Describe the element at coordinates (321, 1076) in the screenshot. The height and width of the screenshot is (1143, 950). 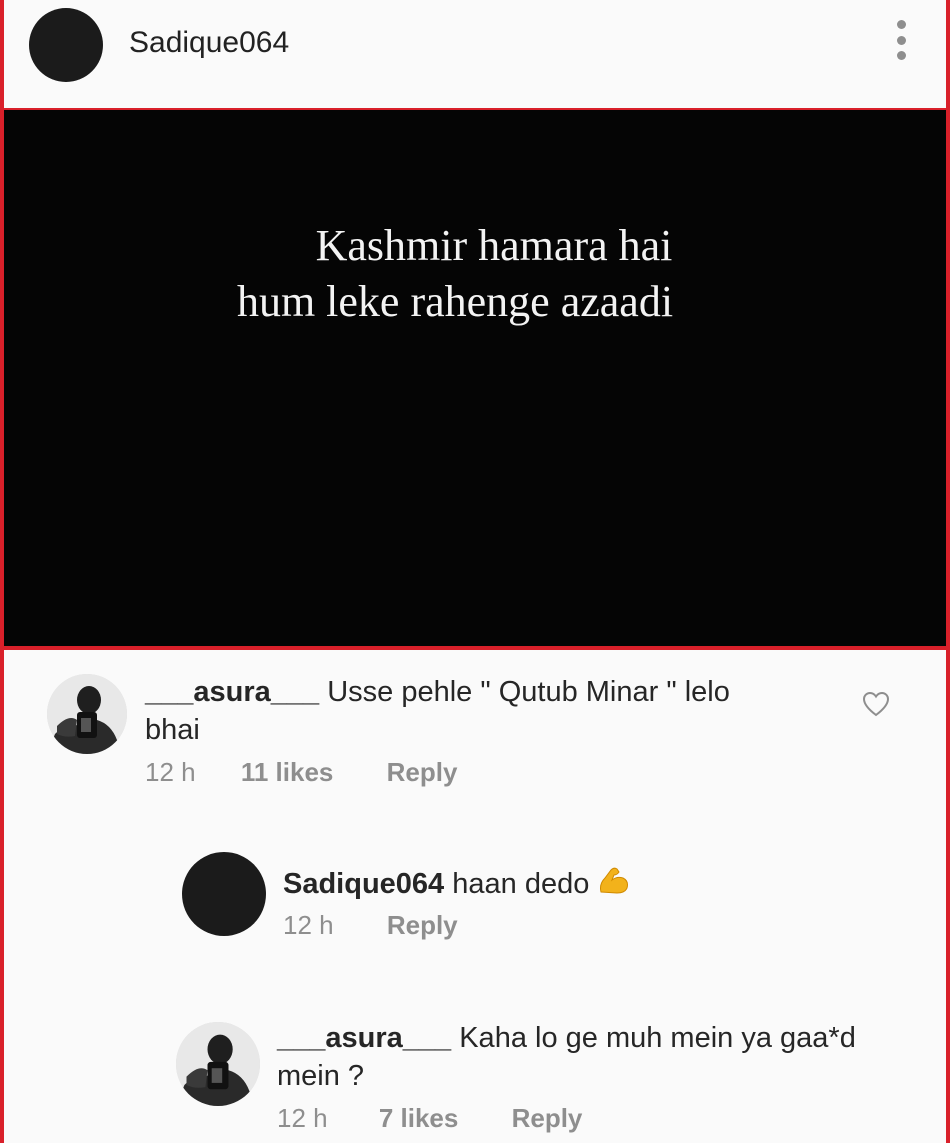
I see `reply-body-continued: mein ?` at that location.